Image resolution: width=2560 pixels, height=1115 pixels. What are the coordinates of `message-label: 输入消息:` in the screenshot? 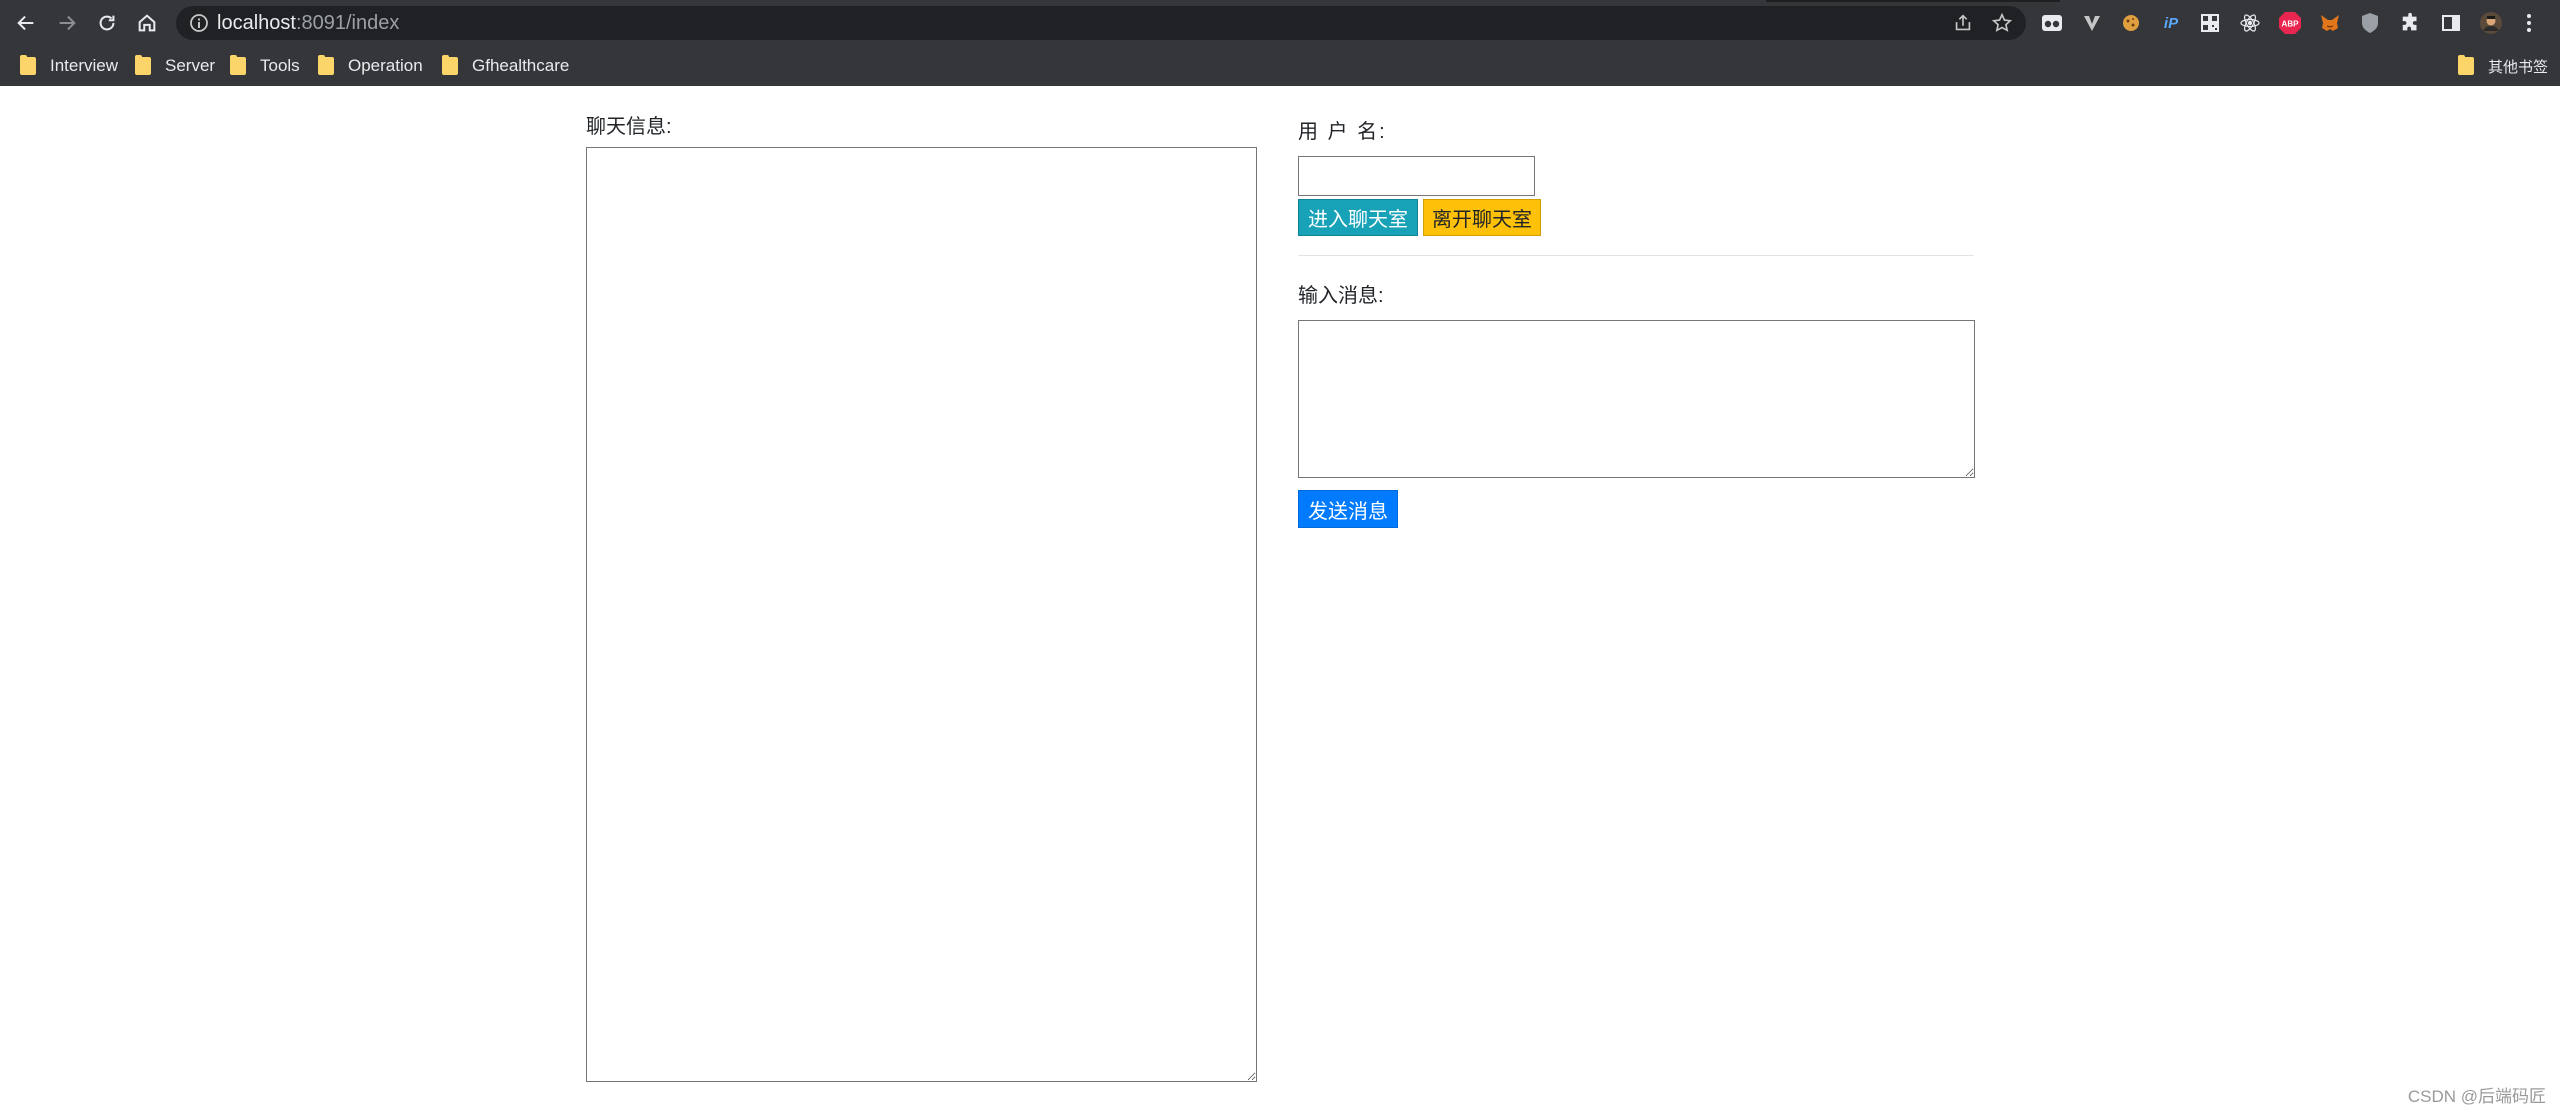 It's located at (1341, 296).